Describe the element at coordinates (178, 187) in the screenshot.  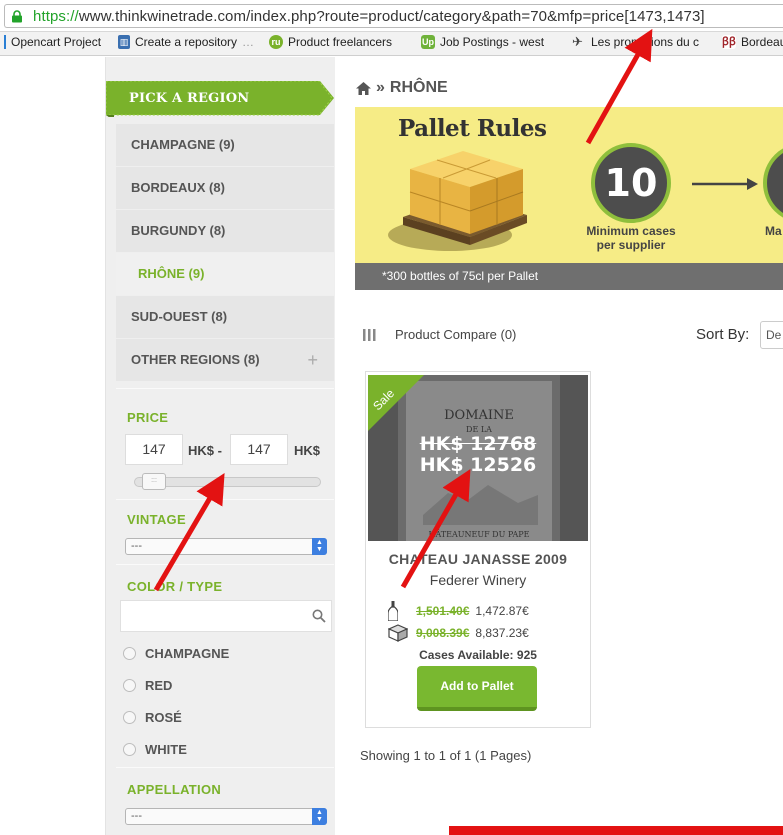
I see `region-label: BORDEAUX (8)` at that location.